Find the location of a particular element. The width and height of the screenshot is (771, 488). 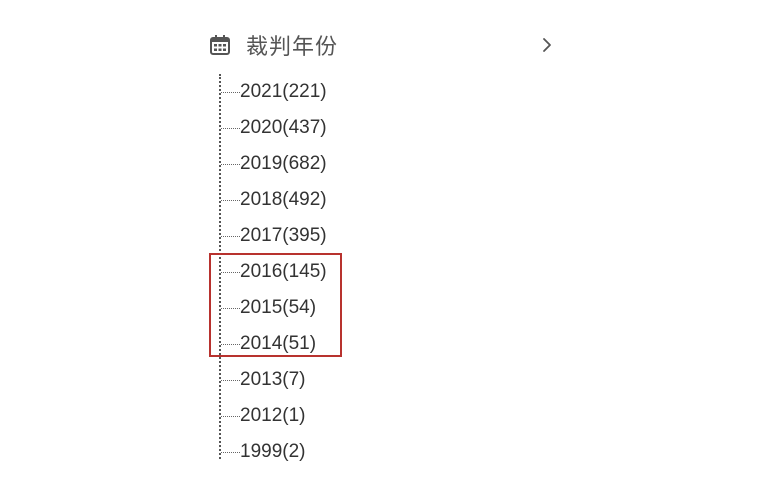

chevron-right-icon is located at coordinates (547, 45).